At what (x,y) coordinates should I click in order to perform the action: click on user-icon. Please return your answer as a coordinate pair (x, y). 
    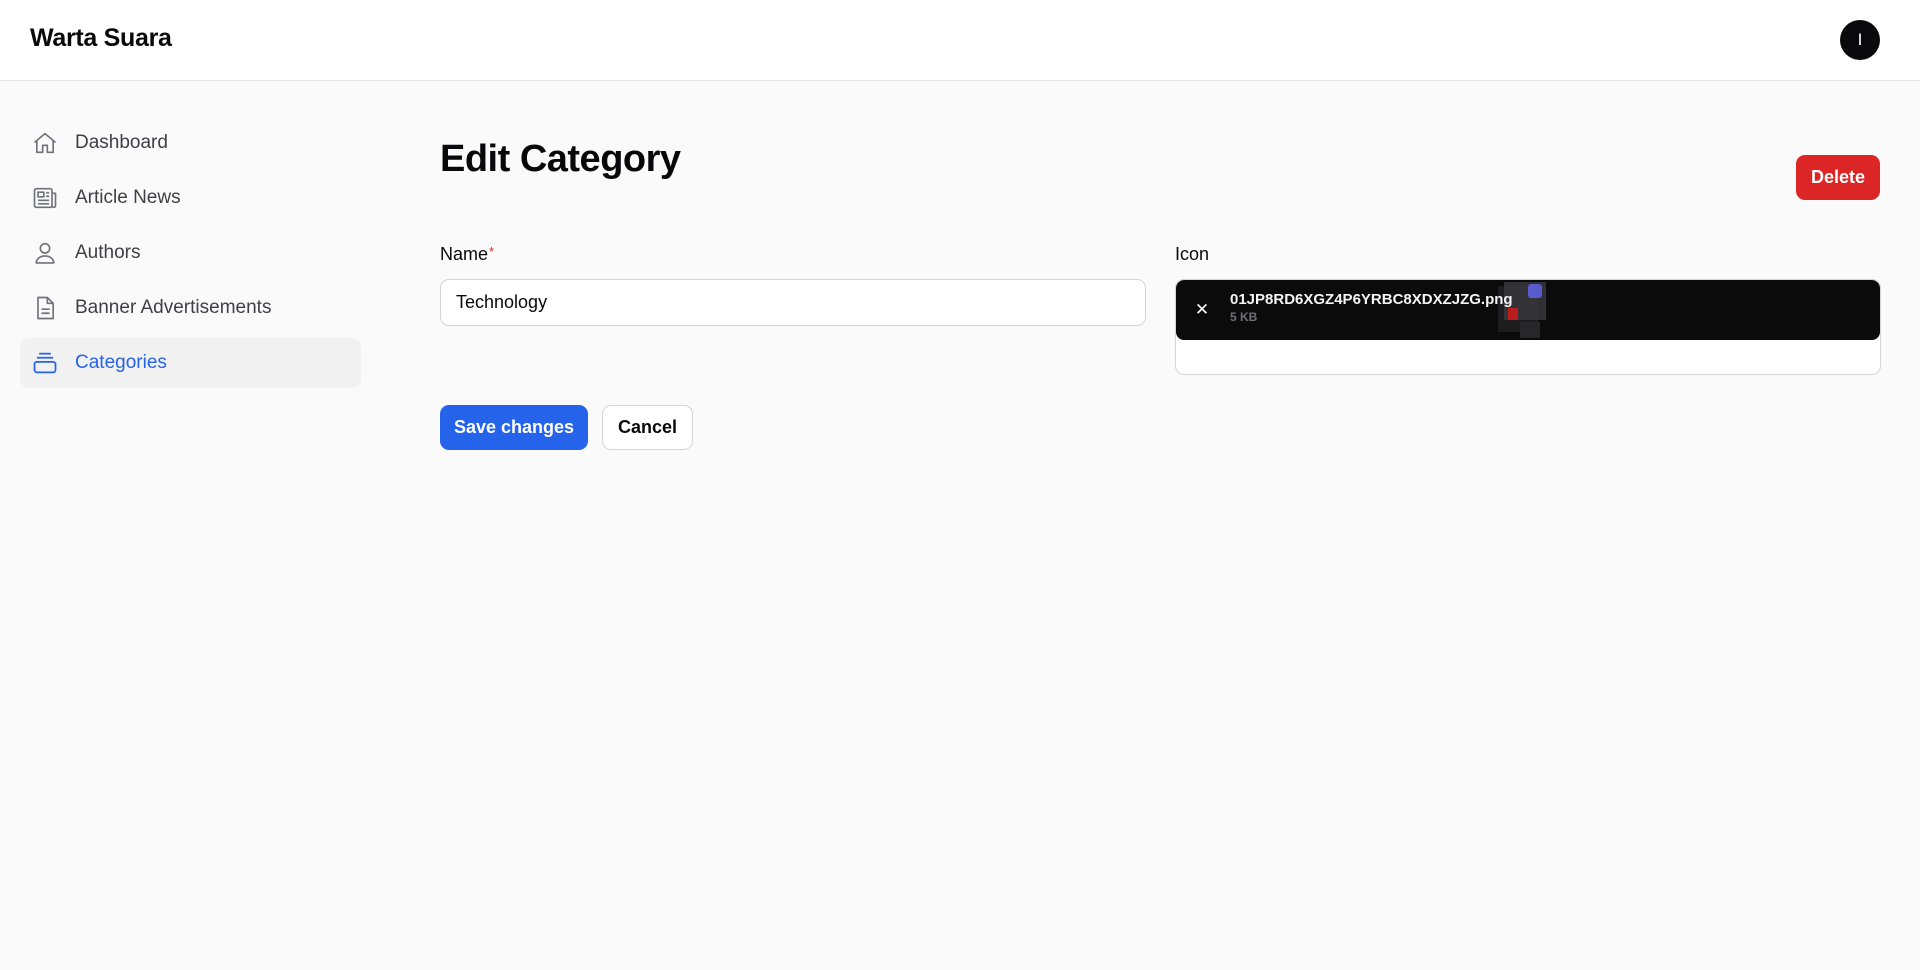
    Looking at the image, I should click on (45, 253).